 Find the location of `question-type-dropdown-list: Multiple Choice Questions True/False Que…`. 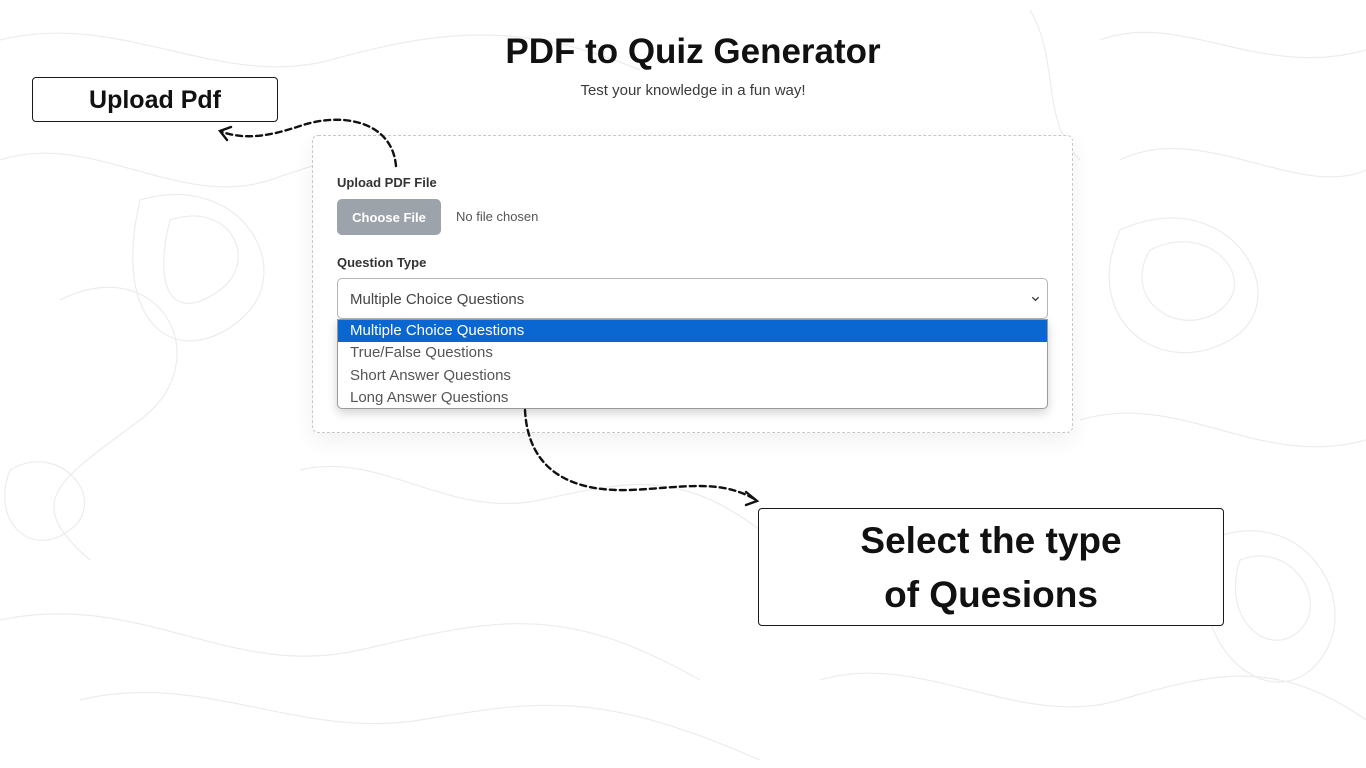

question-type-dropdown-list: Multiple Choice Questions True/False Que… is located at coordinates (692, 364).